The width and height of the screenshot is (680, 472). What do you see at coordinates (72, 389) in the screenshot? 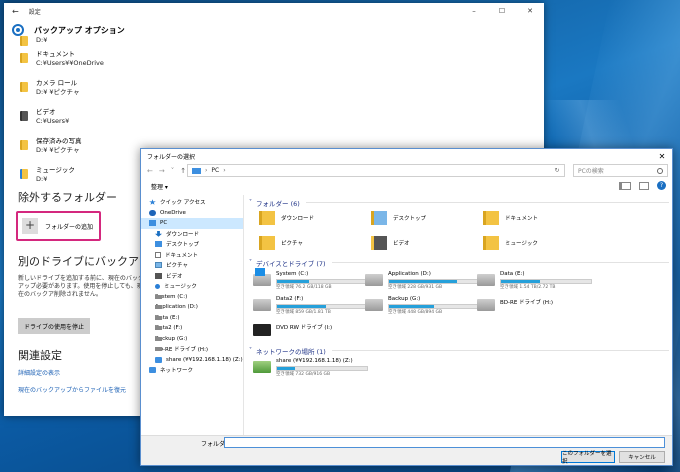
I see `restore-files-link: 現在のバックアップからファイルを復元` at bounding box center [72, 389].